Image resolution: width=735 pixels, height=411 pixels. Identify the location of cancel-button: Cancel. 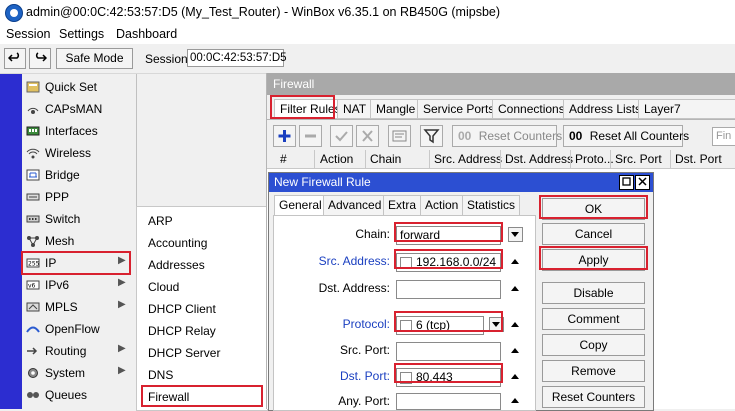
(593, 234).